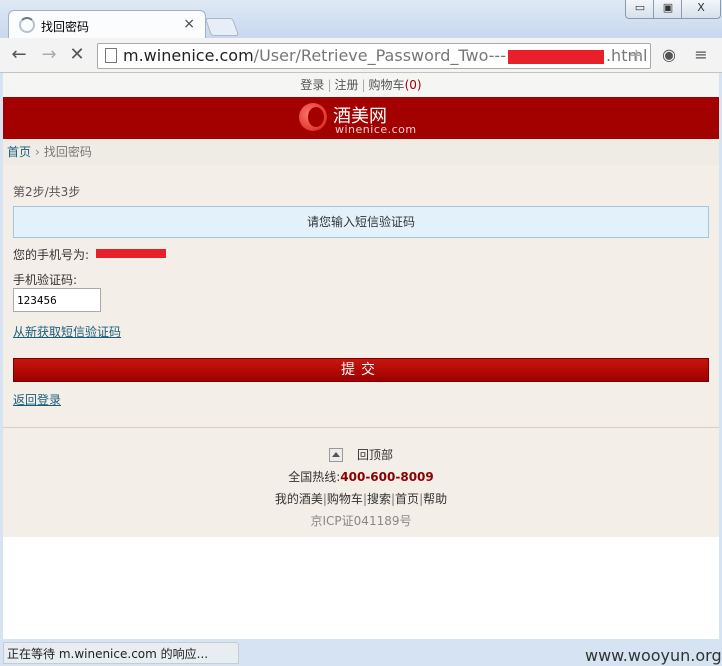 The image size is (722, 666). Describe the element at coordinates (701, 9) in the screenshot. I see `close-window-button: X` at that location.